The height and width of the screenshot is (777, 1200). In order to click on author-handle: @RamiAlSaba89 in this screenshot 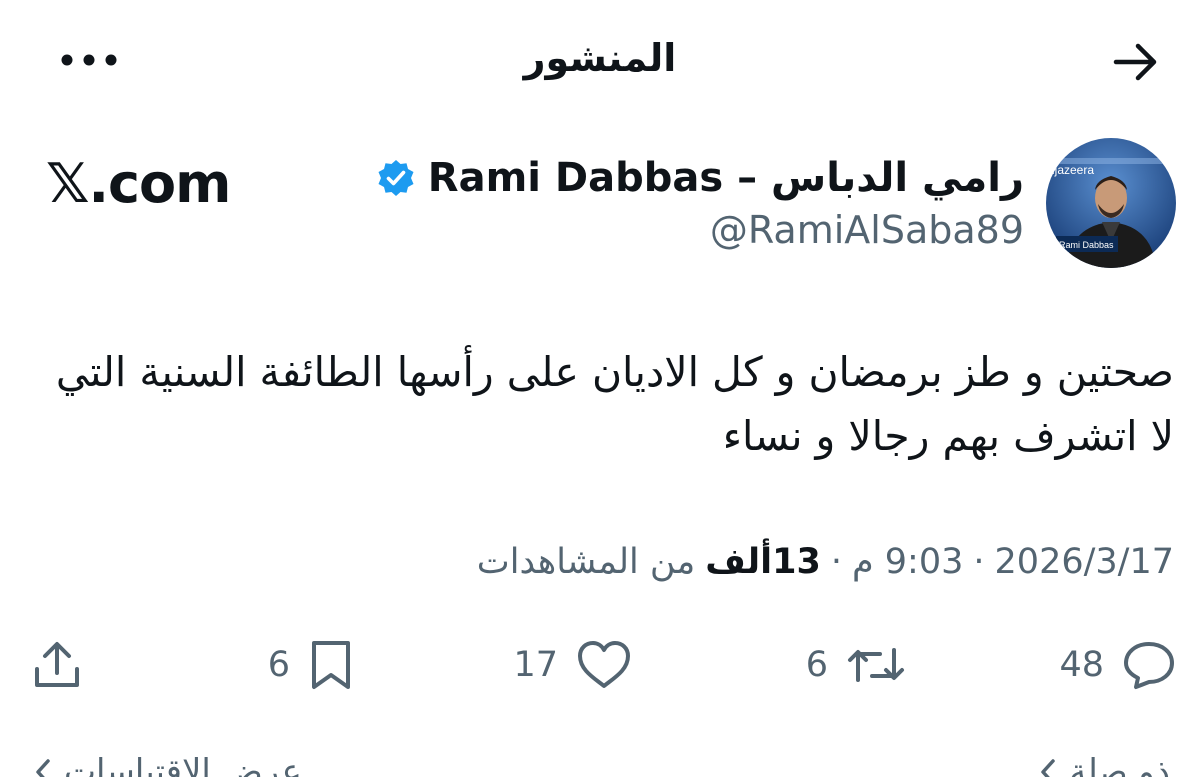, I will do `click(867, 230)`.